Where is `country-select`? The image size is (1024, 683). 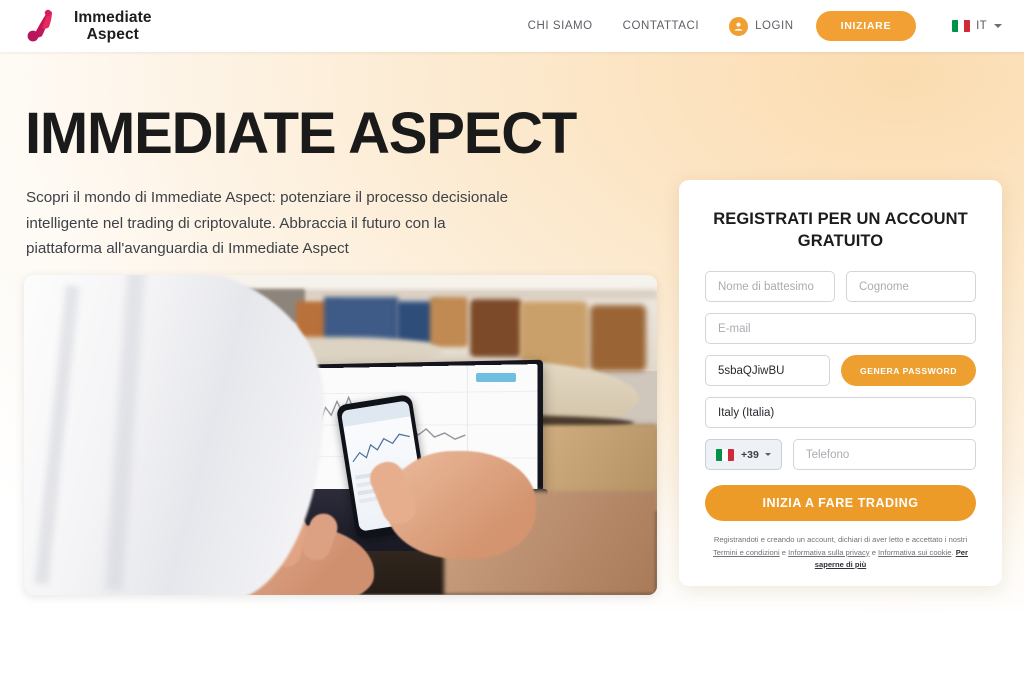
country-select is located at coordinates (840, 412).